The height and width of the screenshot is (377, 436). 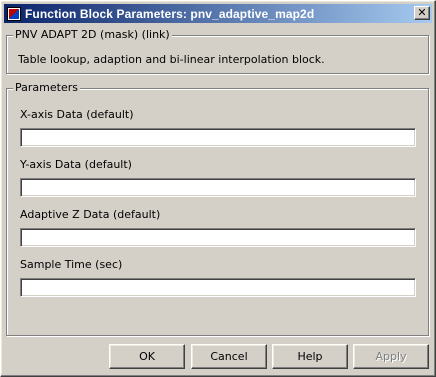 What do you see at coordinates (90, 214) in the screenshot?
I see `adaptive-z-data-label: Adaptive Z Data (default)` at bounding box center [90, 214].